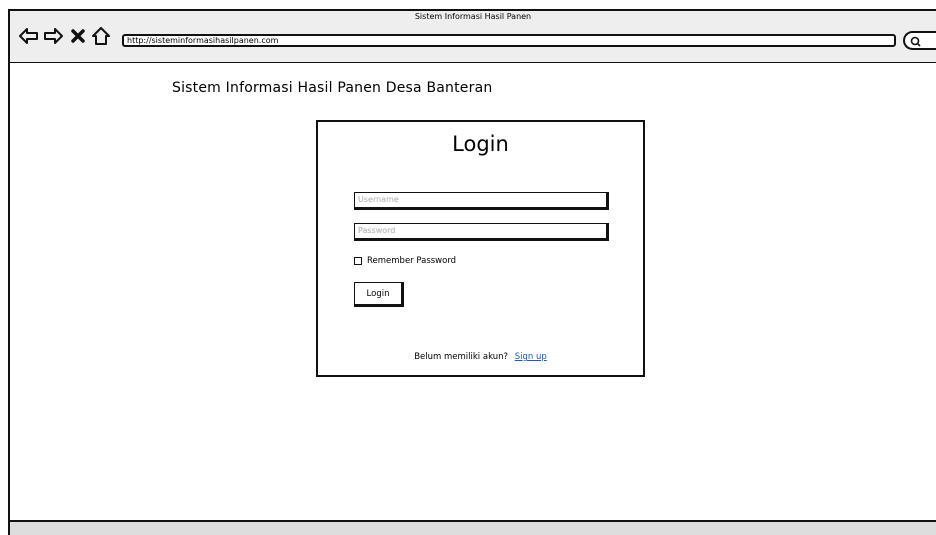 This screenshot has width=936, height=535. Describe the element at coordinates (480, 144) in the screenshot. I see `login-title: Login` at that location.